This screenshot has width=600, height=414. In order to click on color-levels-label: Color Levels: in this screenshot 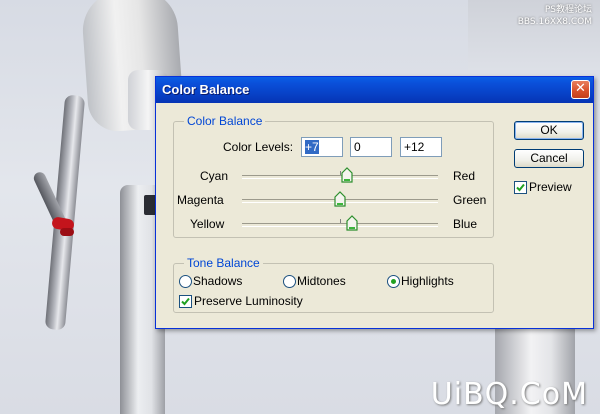, I will do `click(258, 147)`.